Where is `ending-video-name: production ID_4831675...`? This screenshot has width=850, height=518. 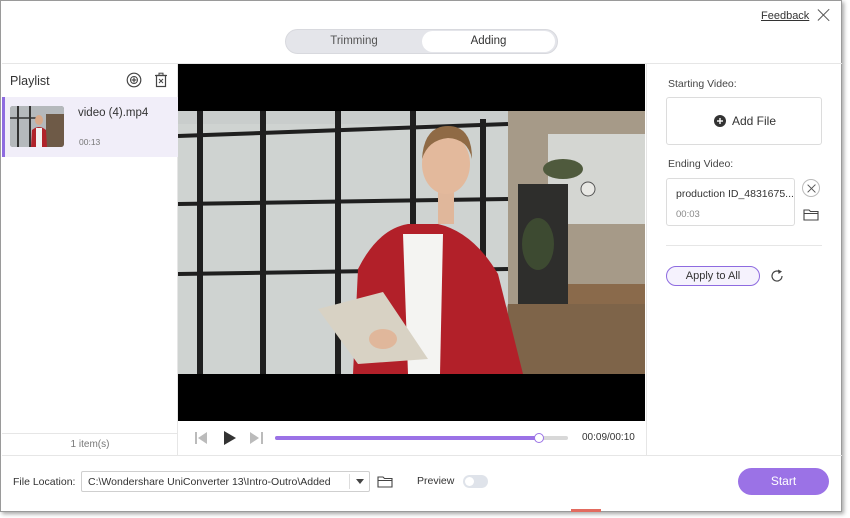 ending-video-name: production ID_4831675... is located at coordinates (735, 194).